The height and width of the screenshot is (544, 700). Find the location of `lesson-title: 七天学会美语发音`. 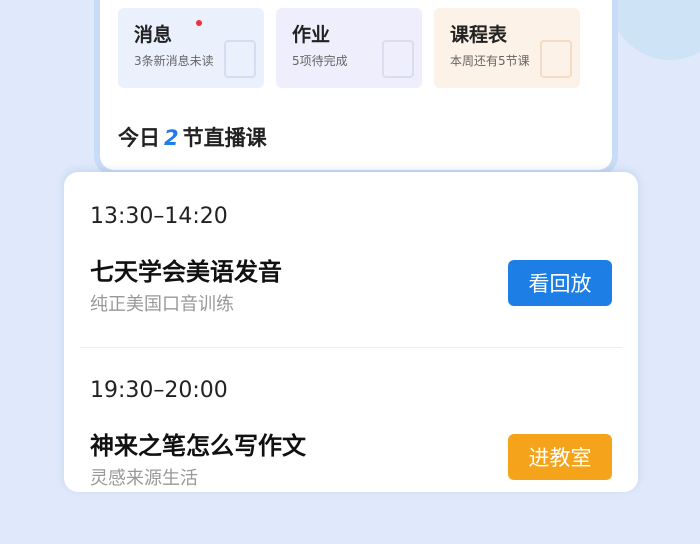

lesson-title: 七天学会美语发音 is located at coordinates (186, 272).